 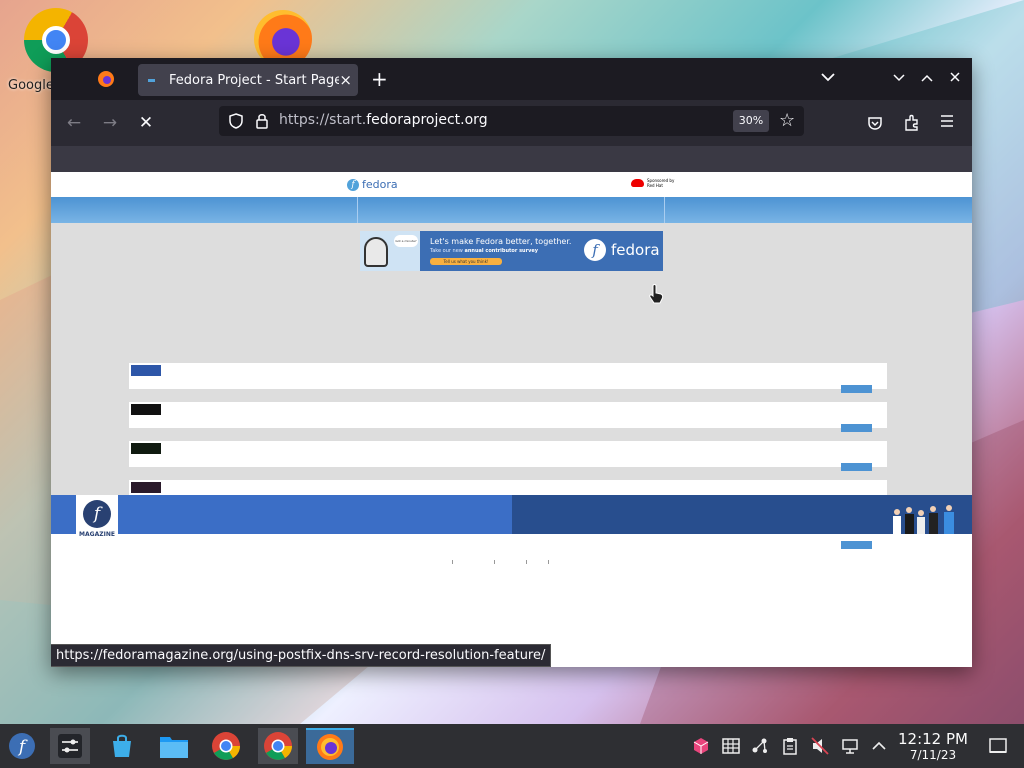 What do you see at coordinates (820, 746) in the screenshot?
I see `volume-muted-icon` at bounding box center [820, 746].